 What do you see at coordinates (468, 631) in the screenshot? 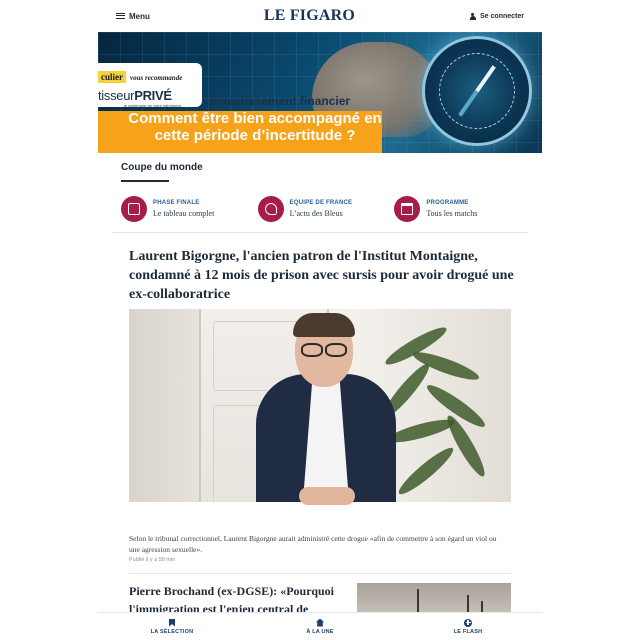
I see `nav-label: LE FLASH` at bounding box center [468, 631].